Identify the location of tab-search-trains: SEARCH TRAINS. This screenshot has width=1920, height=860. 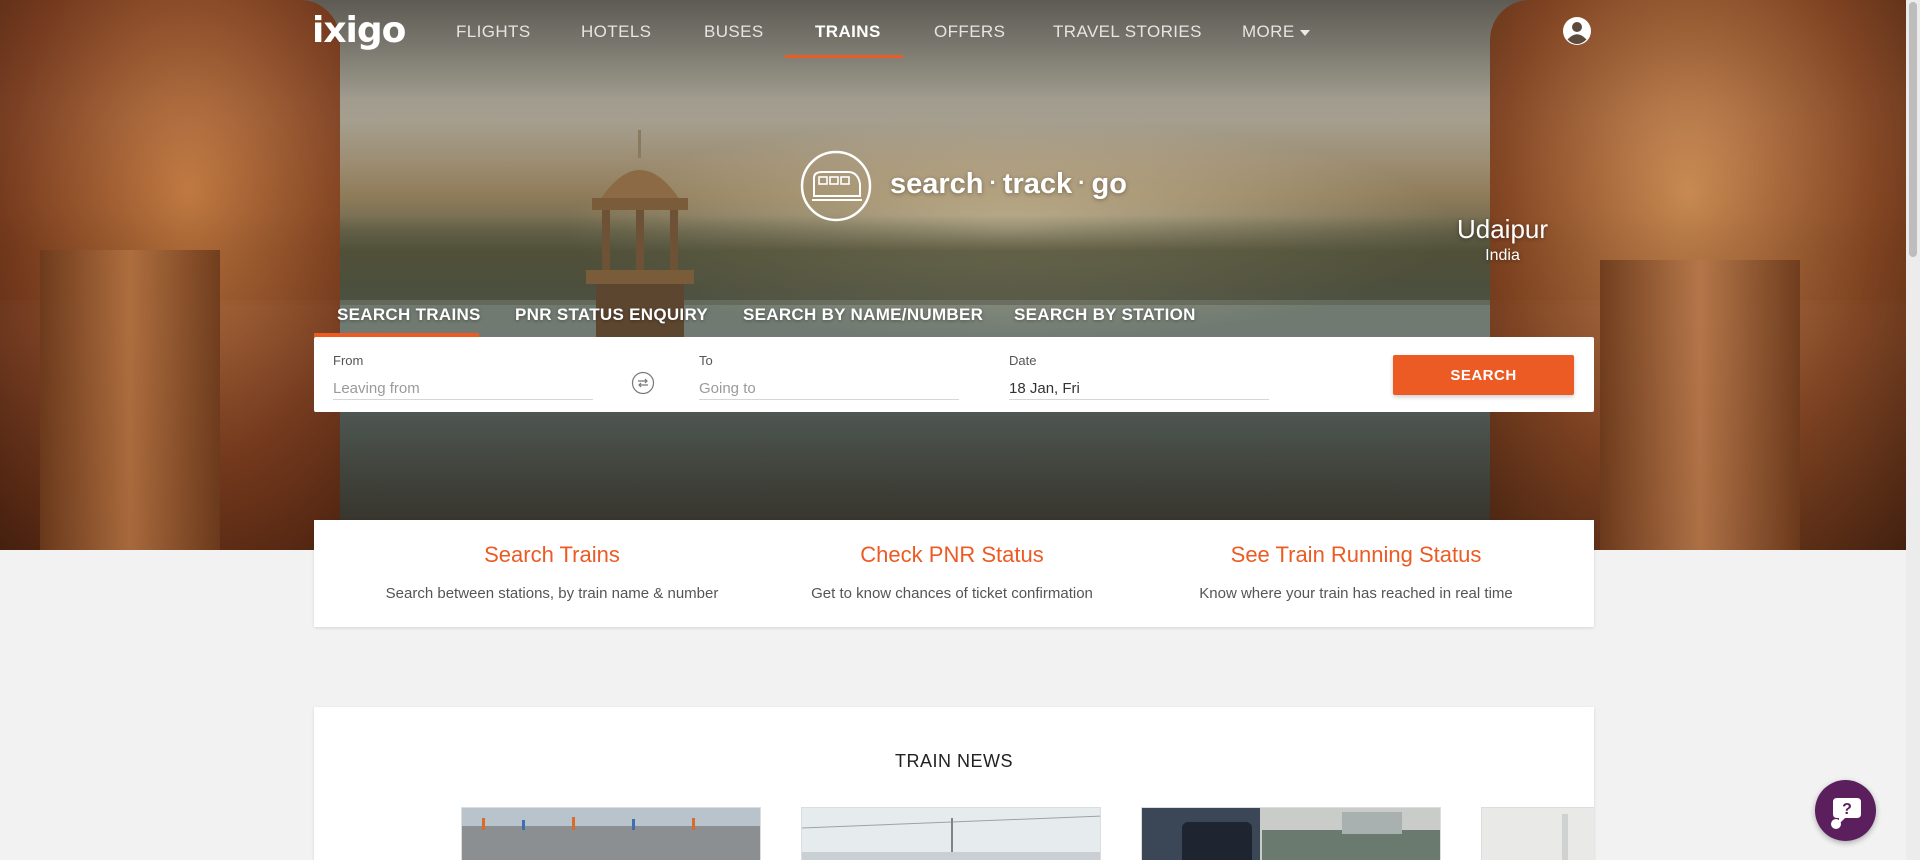
(409, 315).